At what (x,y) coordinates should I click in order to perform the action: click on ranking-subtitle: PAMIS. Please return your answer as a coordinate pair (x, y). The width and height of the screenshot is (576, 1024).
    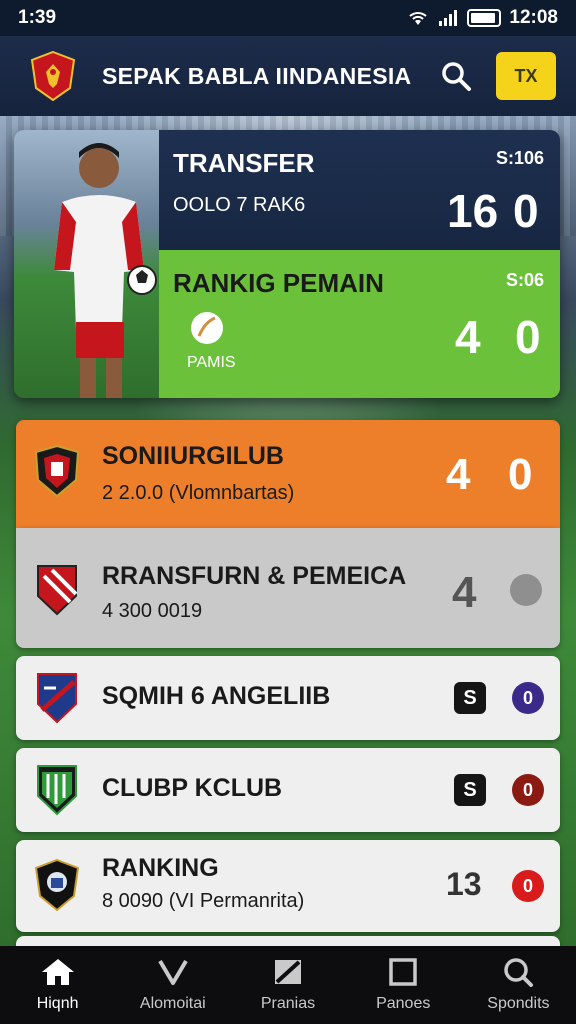
    Looking at the image, I should click on (211, 362).